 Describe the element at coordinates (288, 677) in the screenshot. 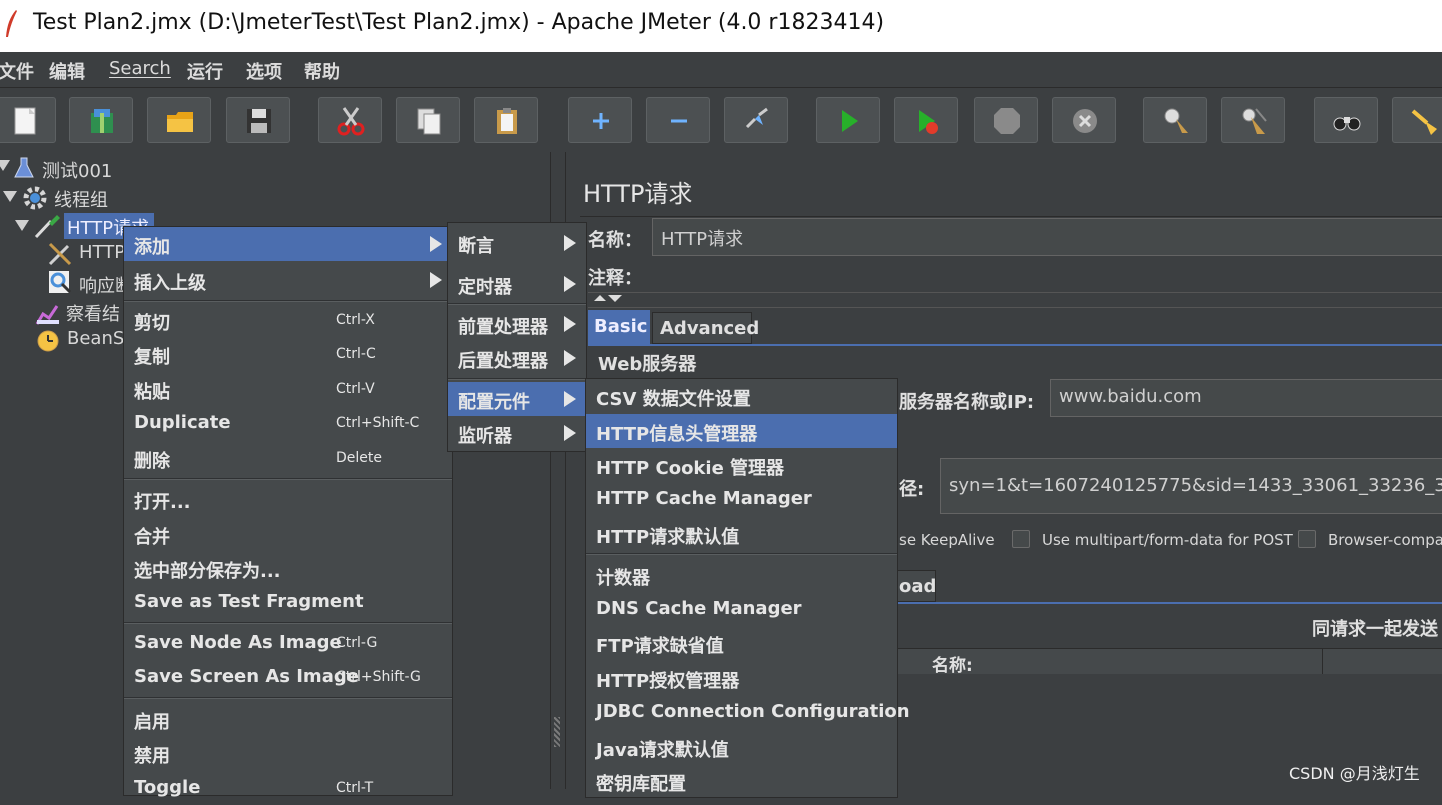

I see `menu-item-save-screen-image: Save Screen As Image Ctrl+Shift-G` at that location.